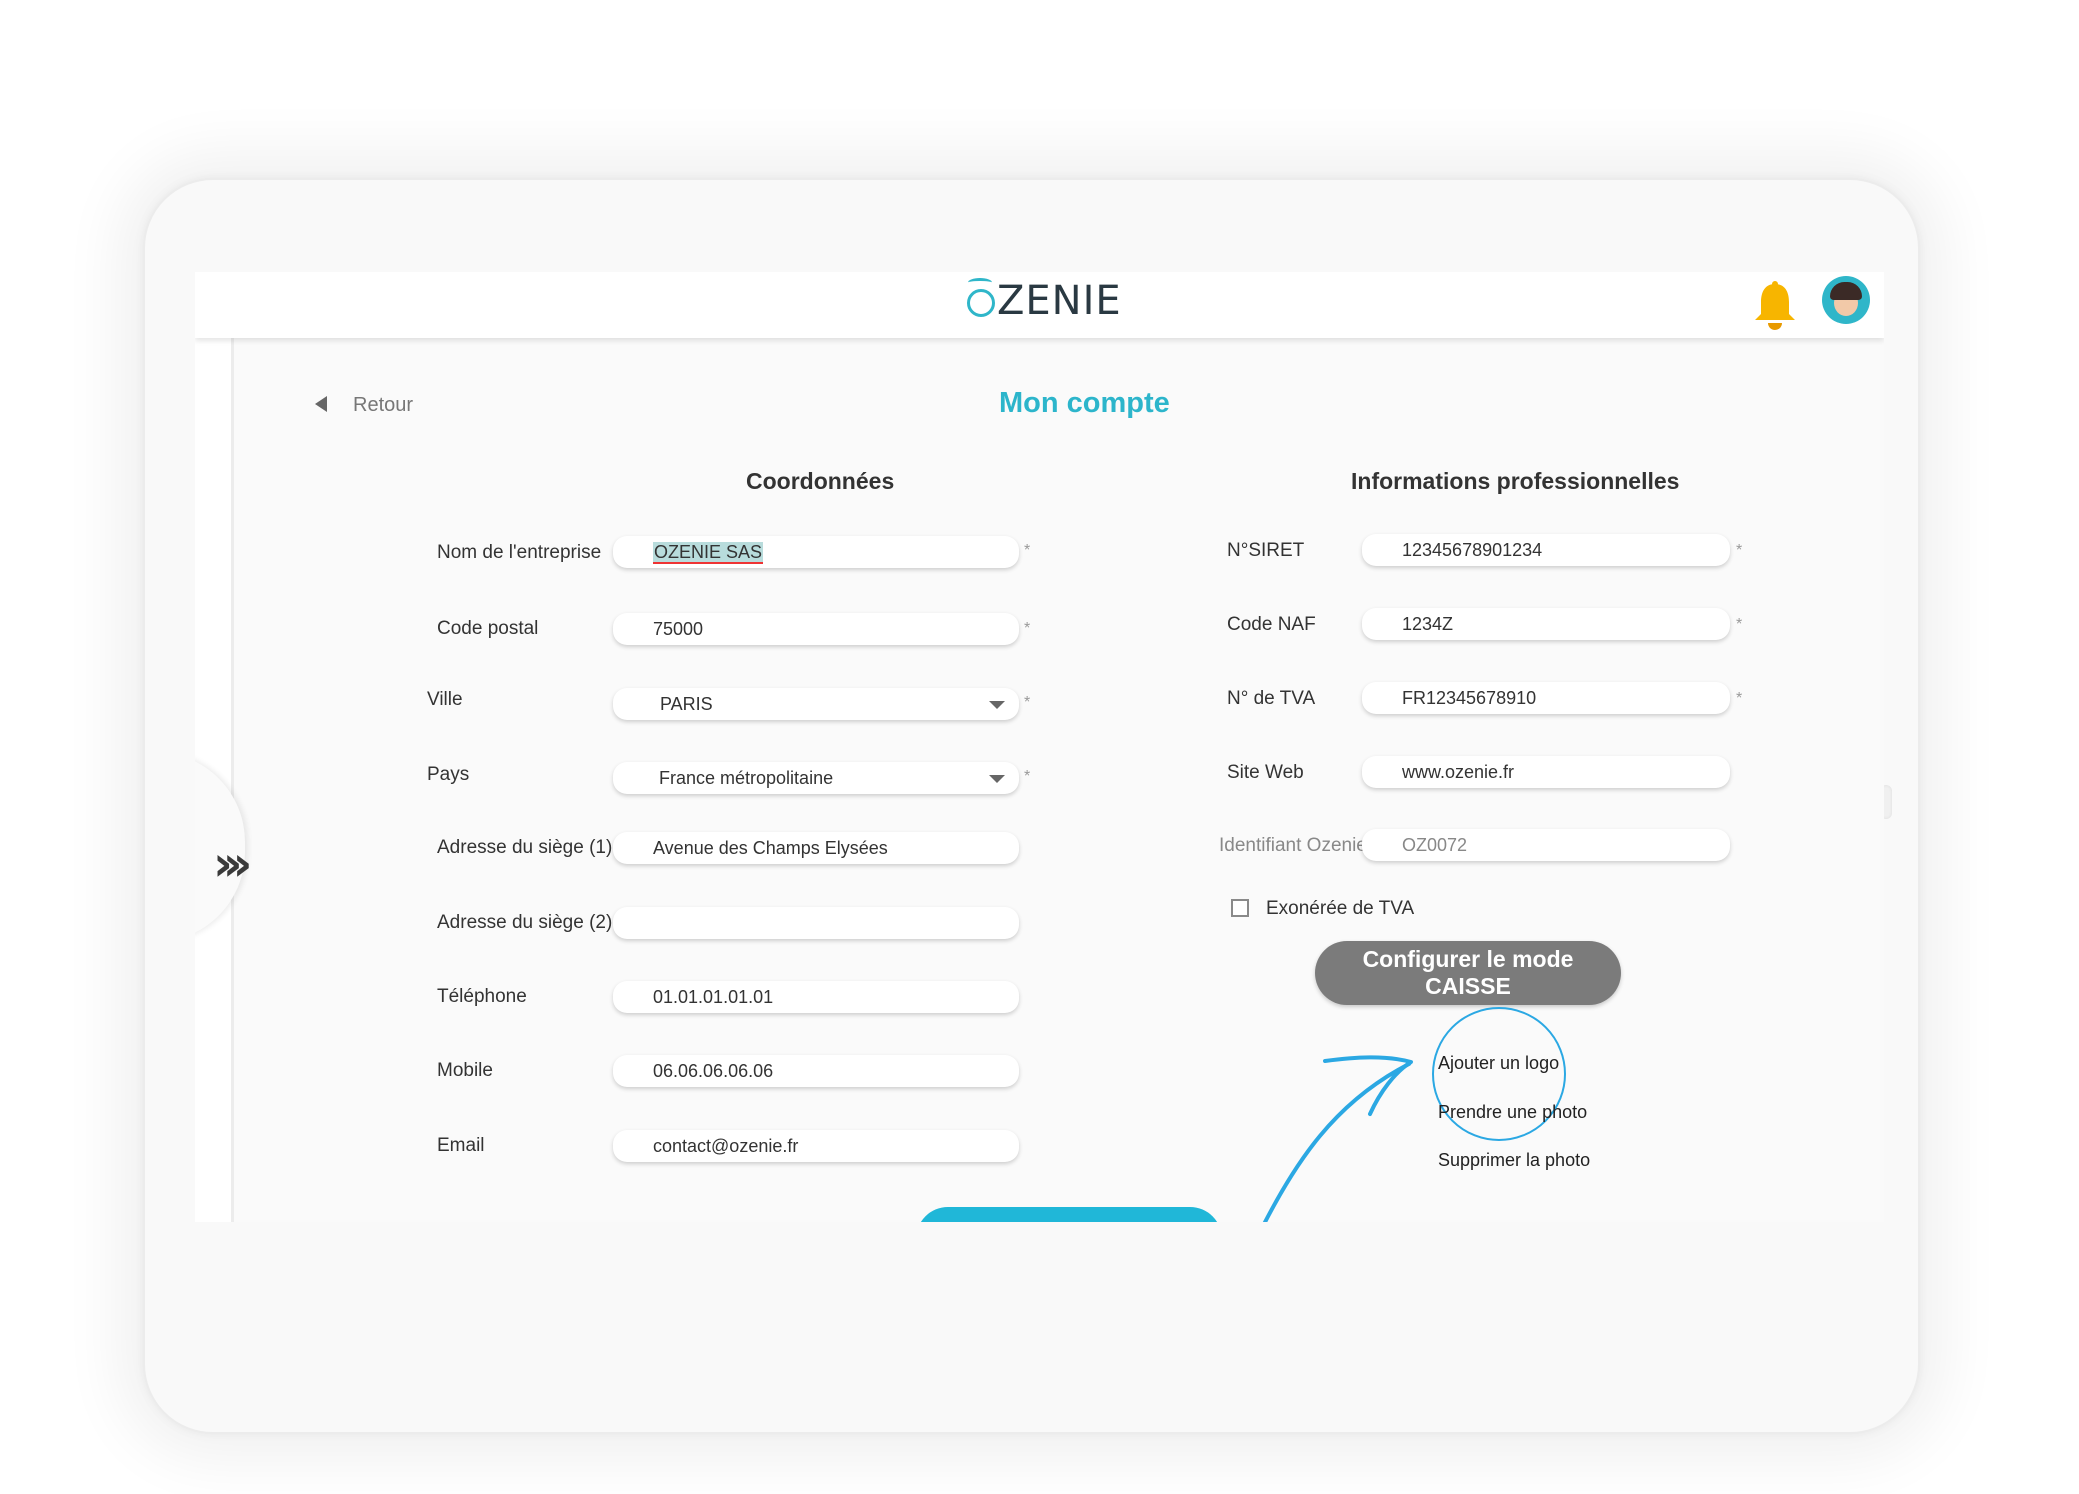  I want to click on back-button: Retour, so click(364, 405).